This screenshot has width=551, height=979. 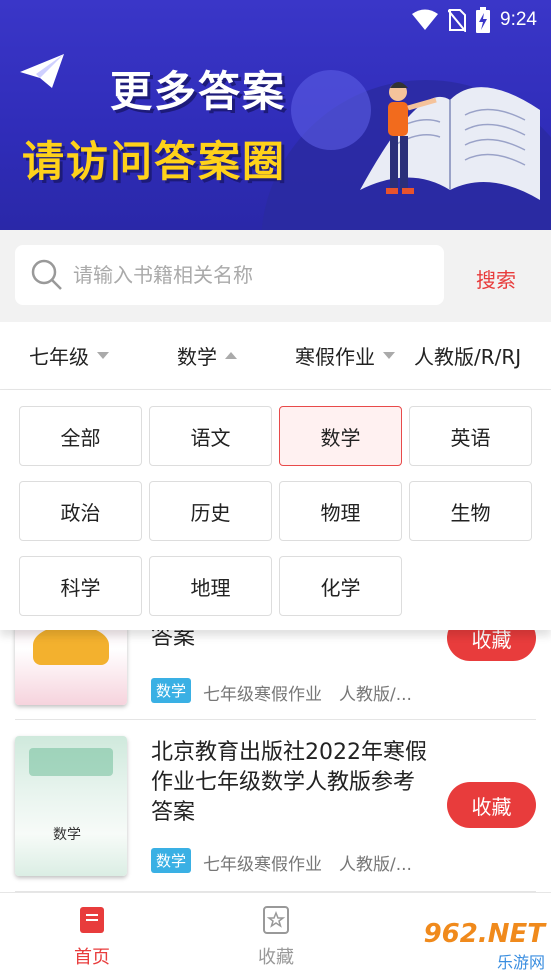 I want to click on bottom-nav: 首页 收藏 962.NET 乐游网, so click(x=275, y=935).